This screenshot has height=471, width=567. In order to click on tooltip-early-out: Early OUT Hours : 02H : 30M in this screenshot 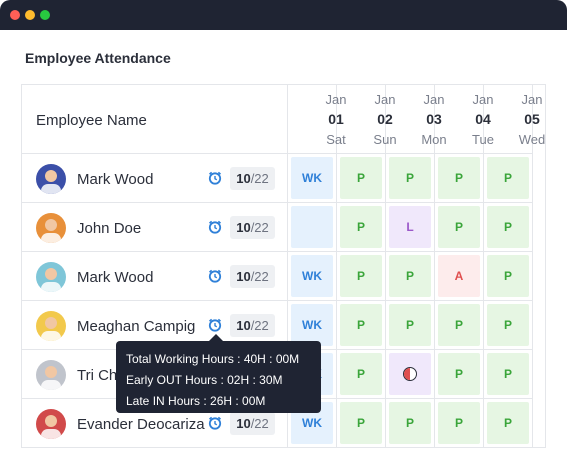, I will do `click(204, 380)`.